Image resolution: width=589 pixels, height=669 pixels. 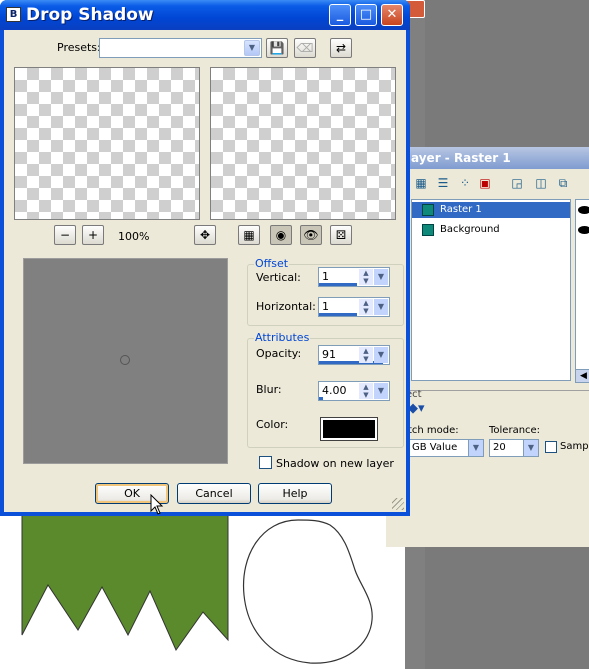 What do you see at coordinates (470, 229) in the screenshot?
I see `layer-name: Background` at bounding box center [470, 229].